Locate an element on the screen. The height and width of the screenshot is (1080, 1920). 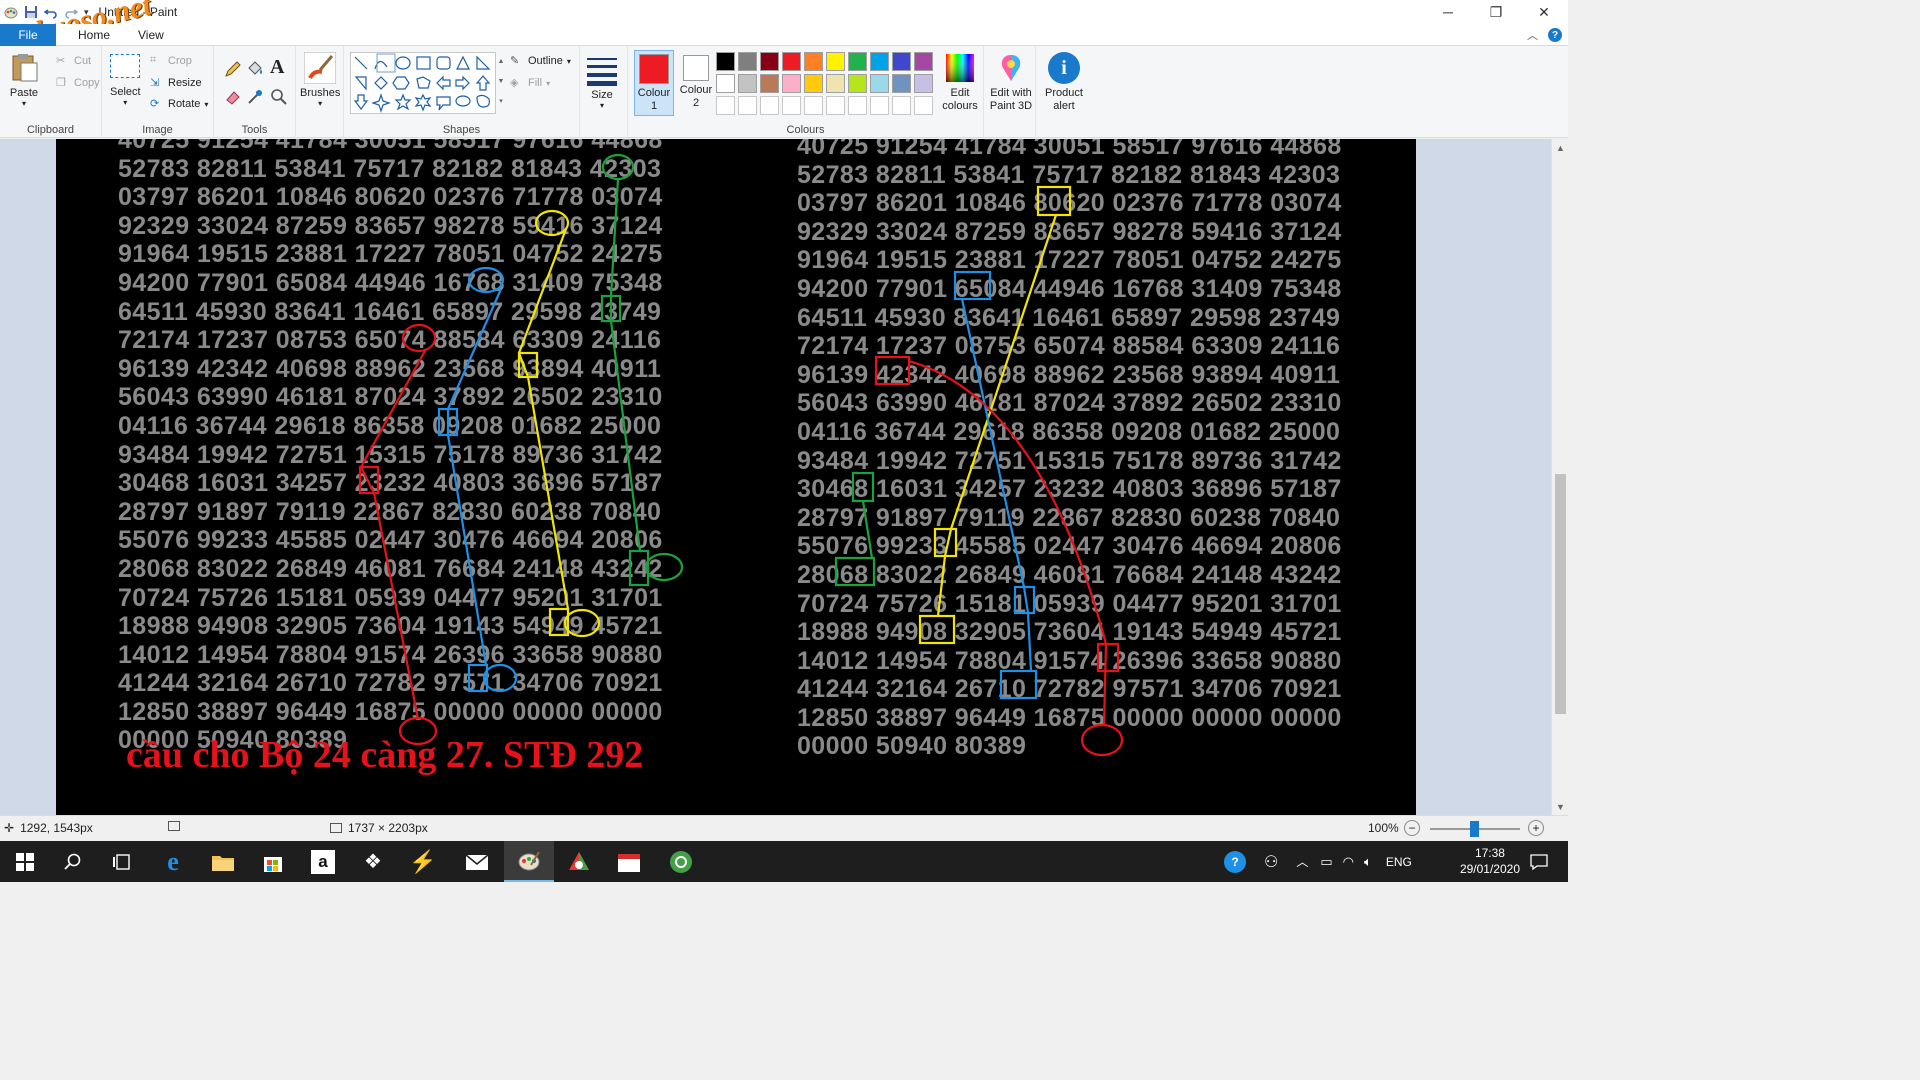
tab-file: File is located at coordinates (28, 34).